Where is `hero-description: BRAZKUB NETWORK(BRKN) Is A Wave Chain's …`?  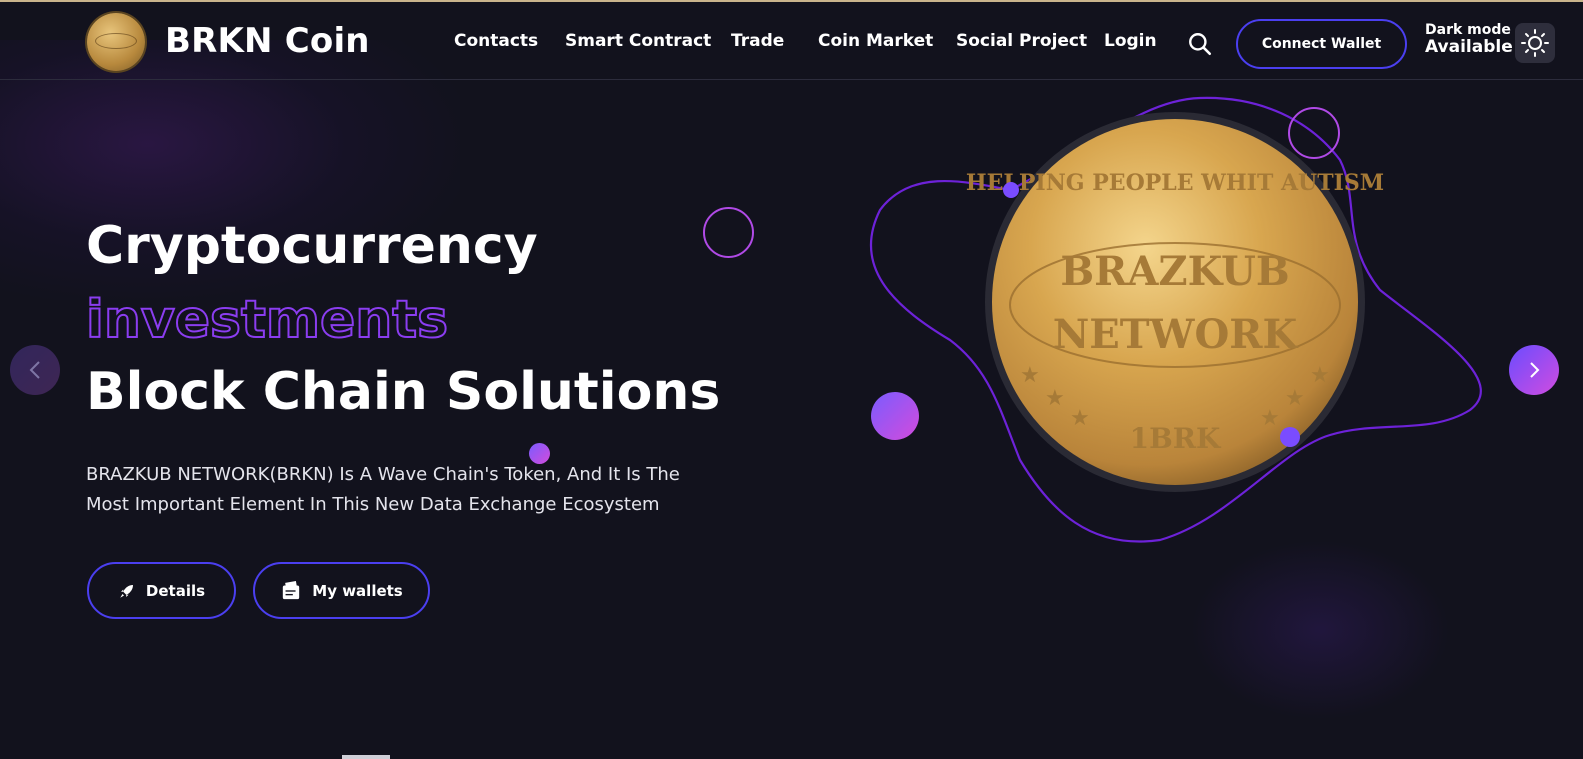 hero-description: BRAZKUB NETWORK(BRKN) Is A Wave Chain's … is located at coordinates (383, 489).